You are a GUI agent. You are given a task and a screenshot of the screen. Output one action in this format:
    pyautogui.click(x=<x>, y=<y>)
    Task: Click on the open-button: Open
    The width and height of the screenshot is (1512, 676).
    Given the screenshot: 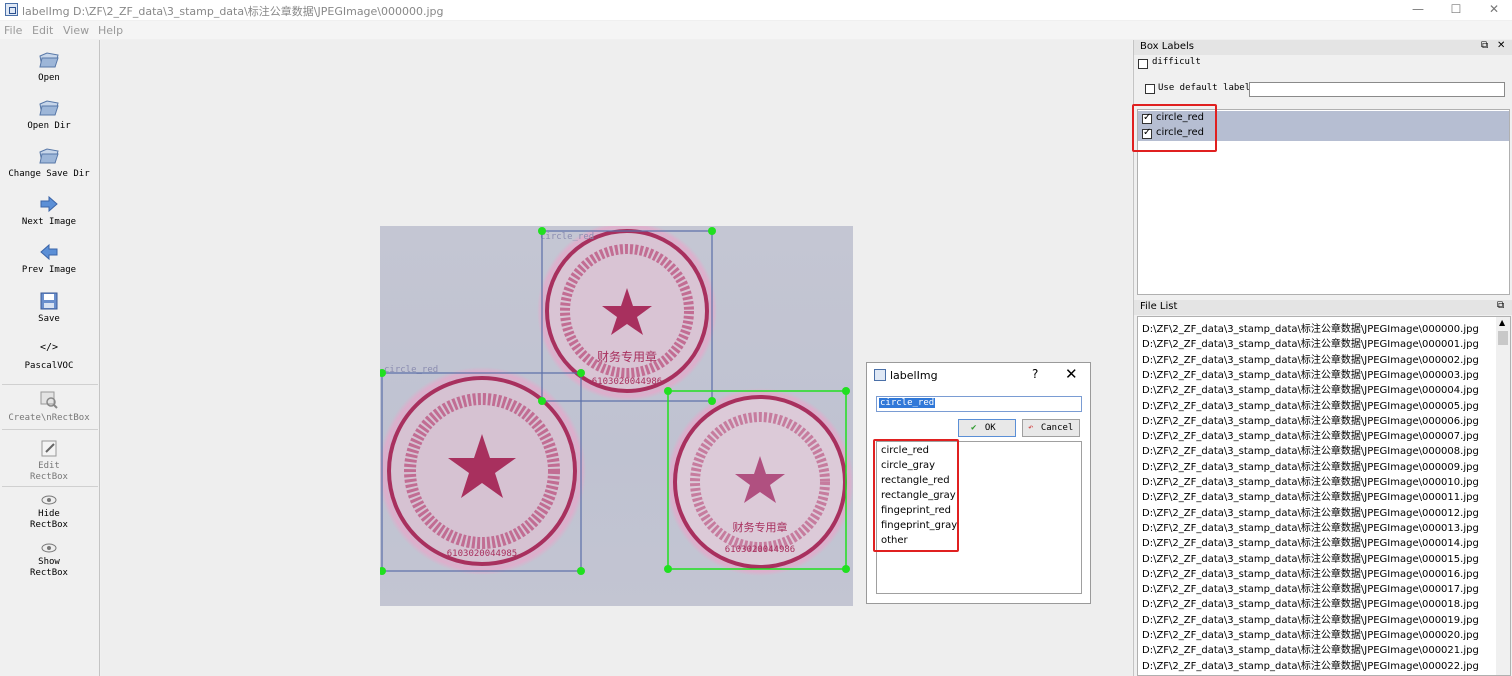 What is the action you would take?
    pyautogui.click(x=49, y=67)
    